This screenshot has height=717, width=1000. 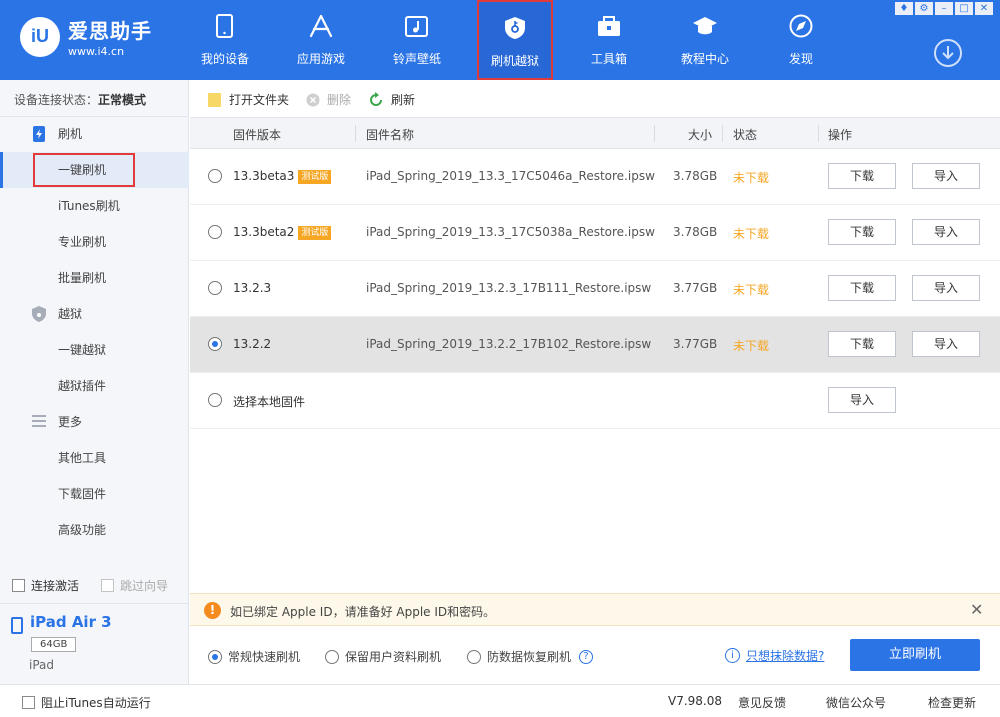 I want to click on mode-label: 防数据恢复刷机, so click(x=529, y=657).